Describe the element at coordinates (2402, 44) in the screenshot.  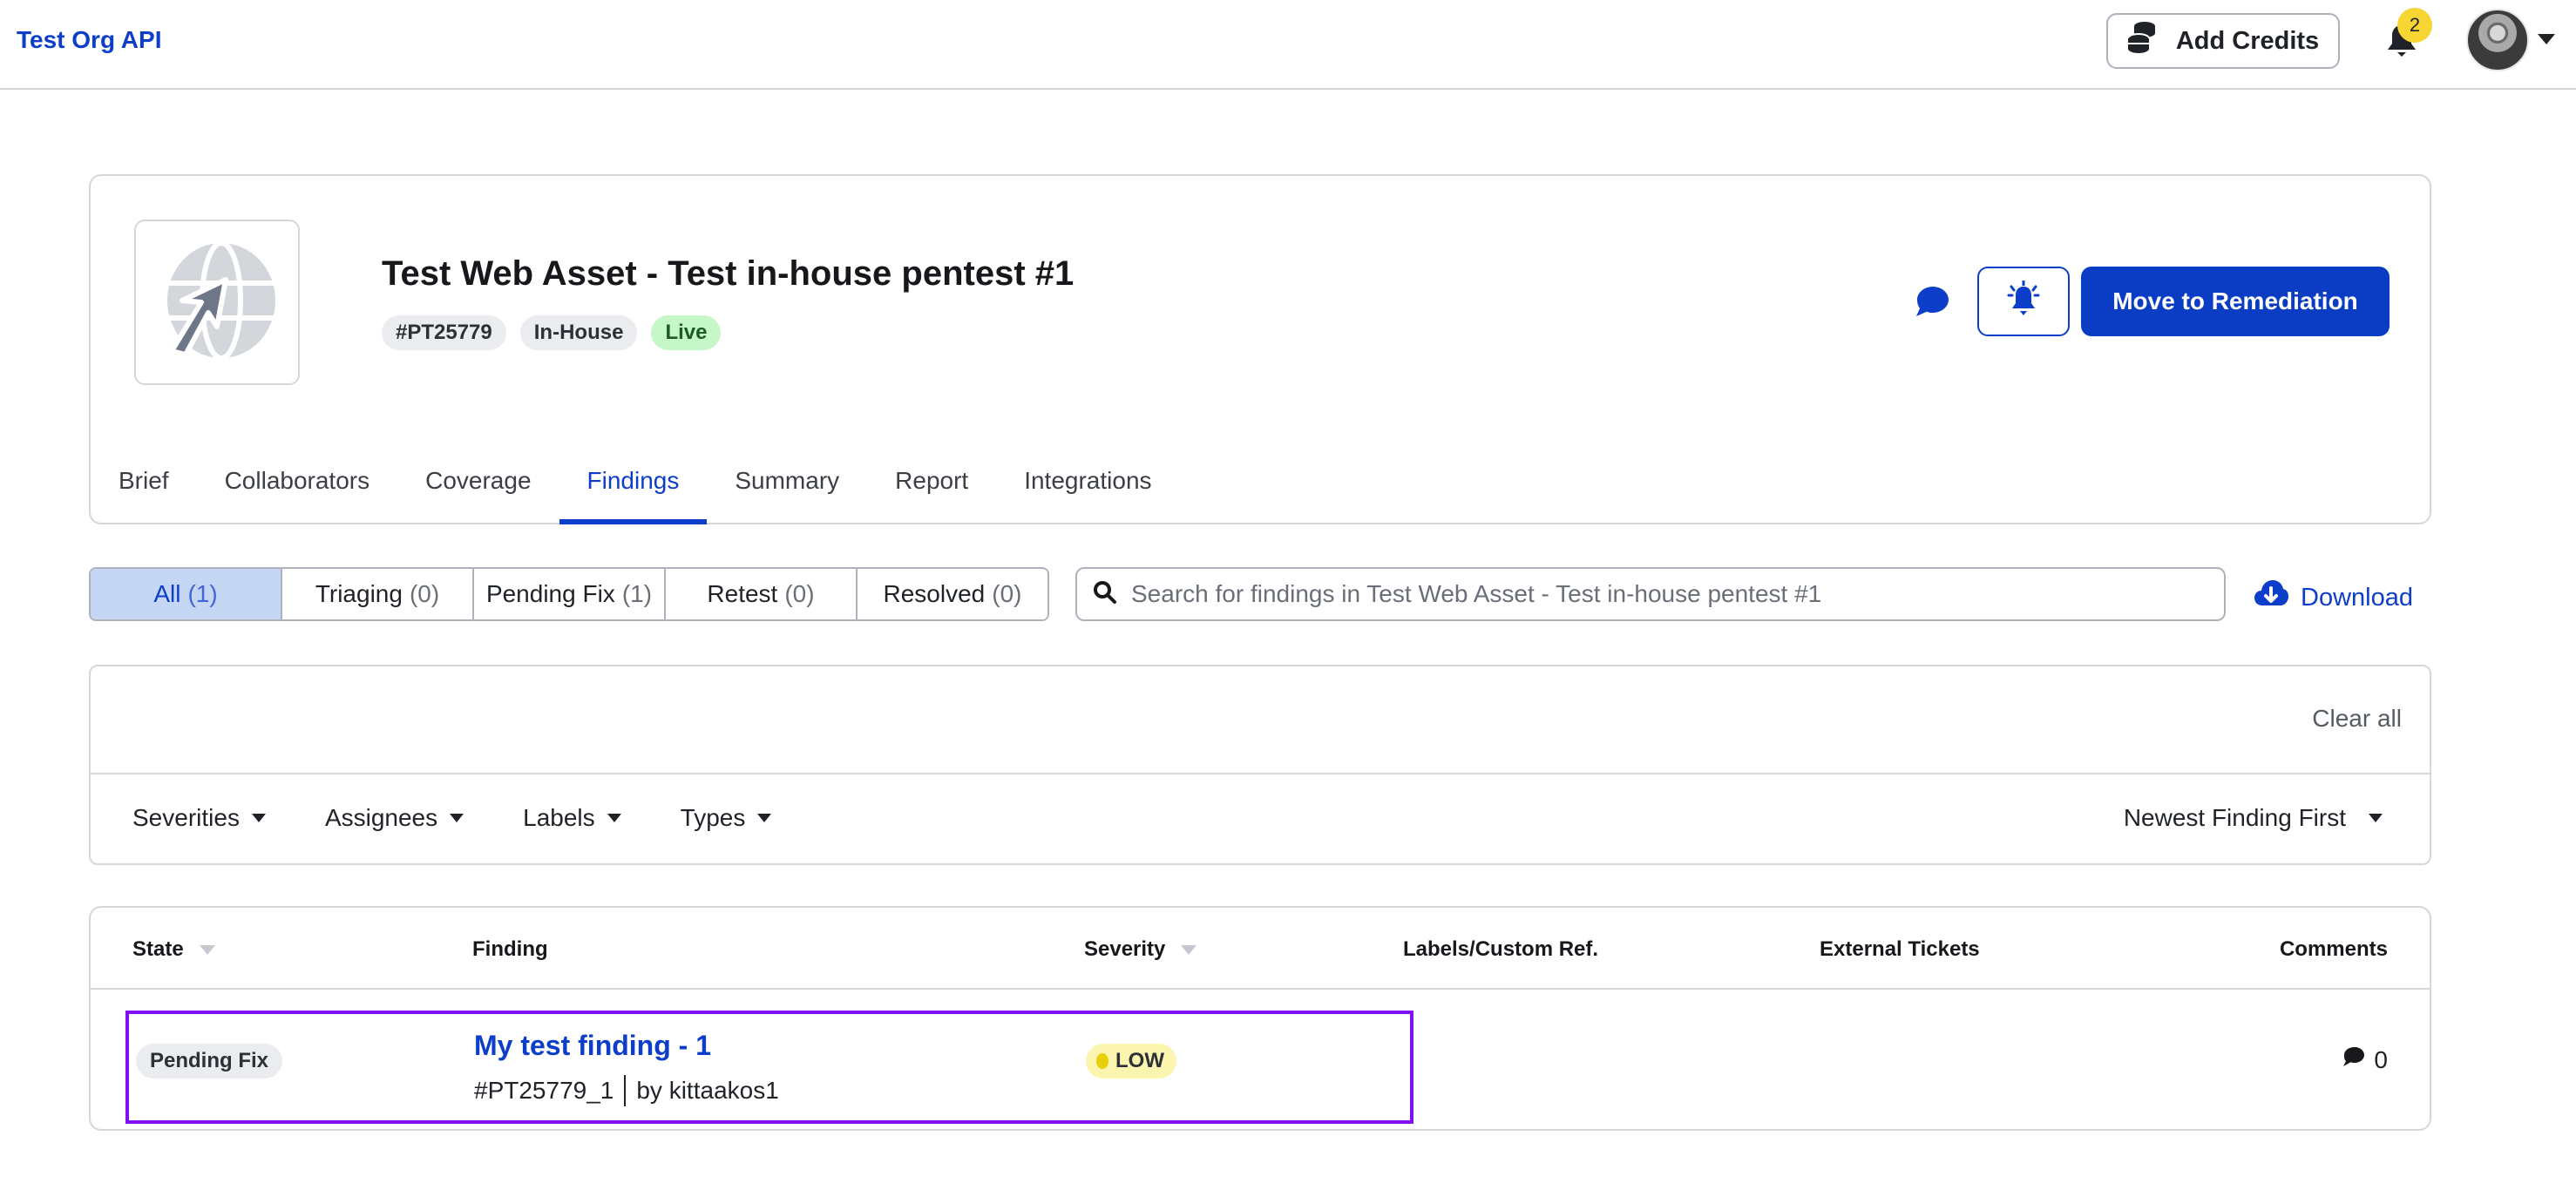
I see `bell-icon` at that location.